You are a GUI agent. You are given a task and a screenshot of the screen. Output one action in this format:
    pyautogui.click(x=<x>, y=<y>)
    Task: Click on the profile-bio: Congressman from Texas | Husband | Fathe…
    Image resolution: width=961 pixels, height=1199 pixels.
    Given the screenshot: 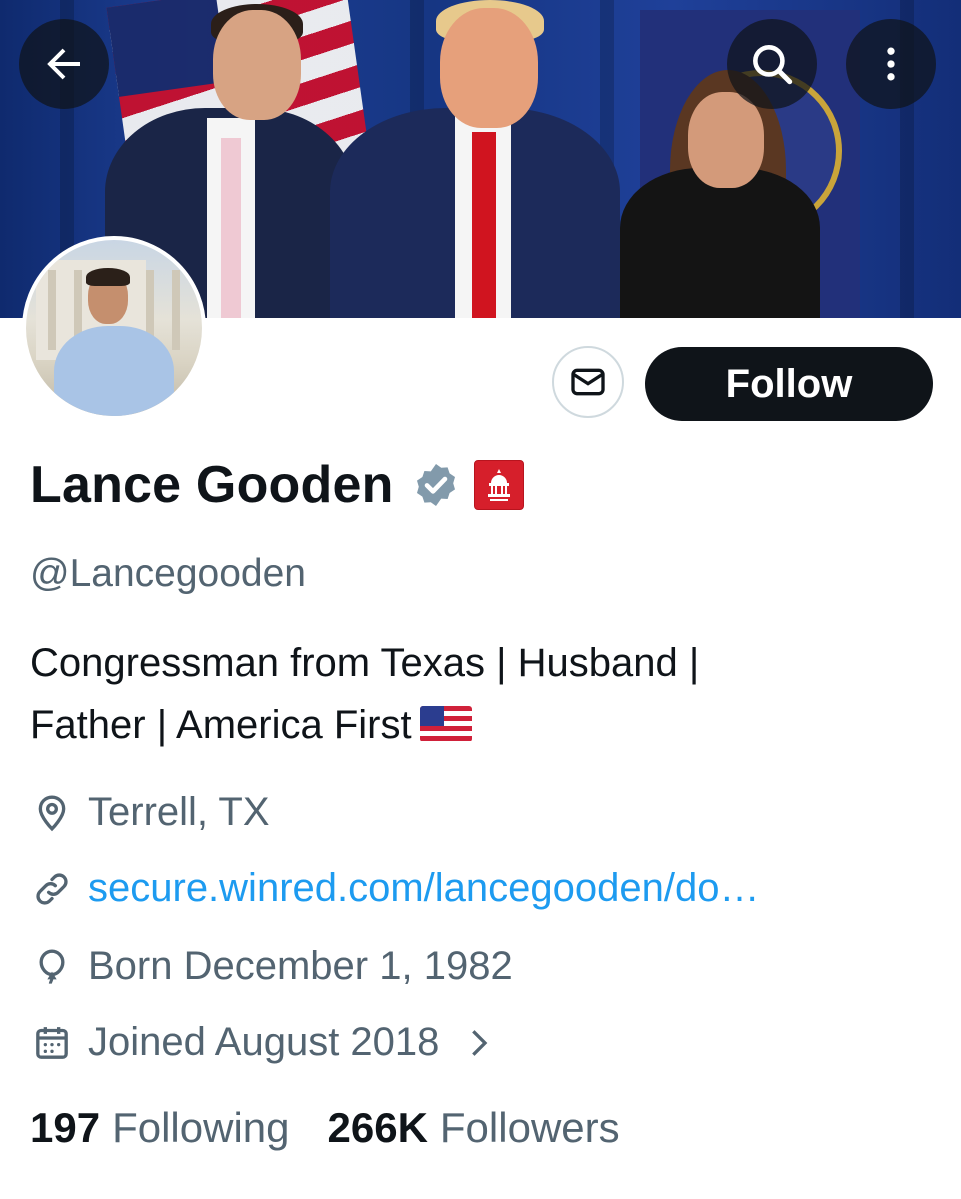 What is the action you would take?
    pyautogui.click(x=480, y=694)
    